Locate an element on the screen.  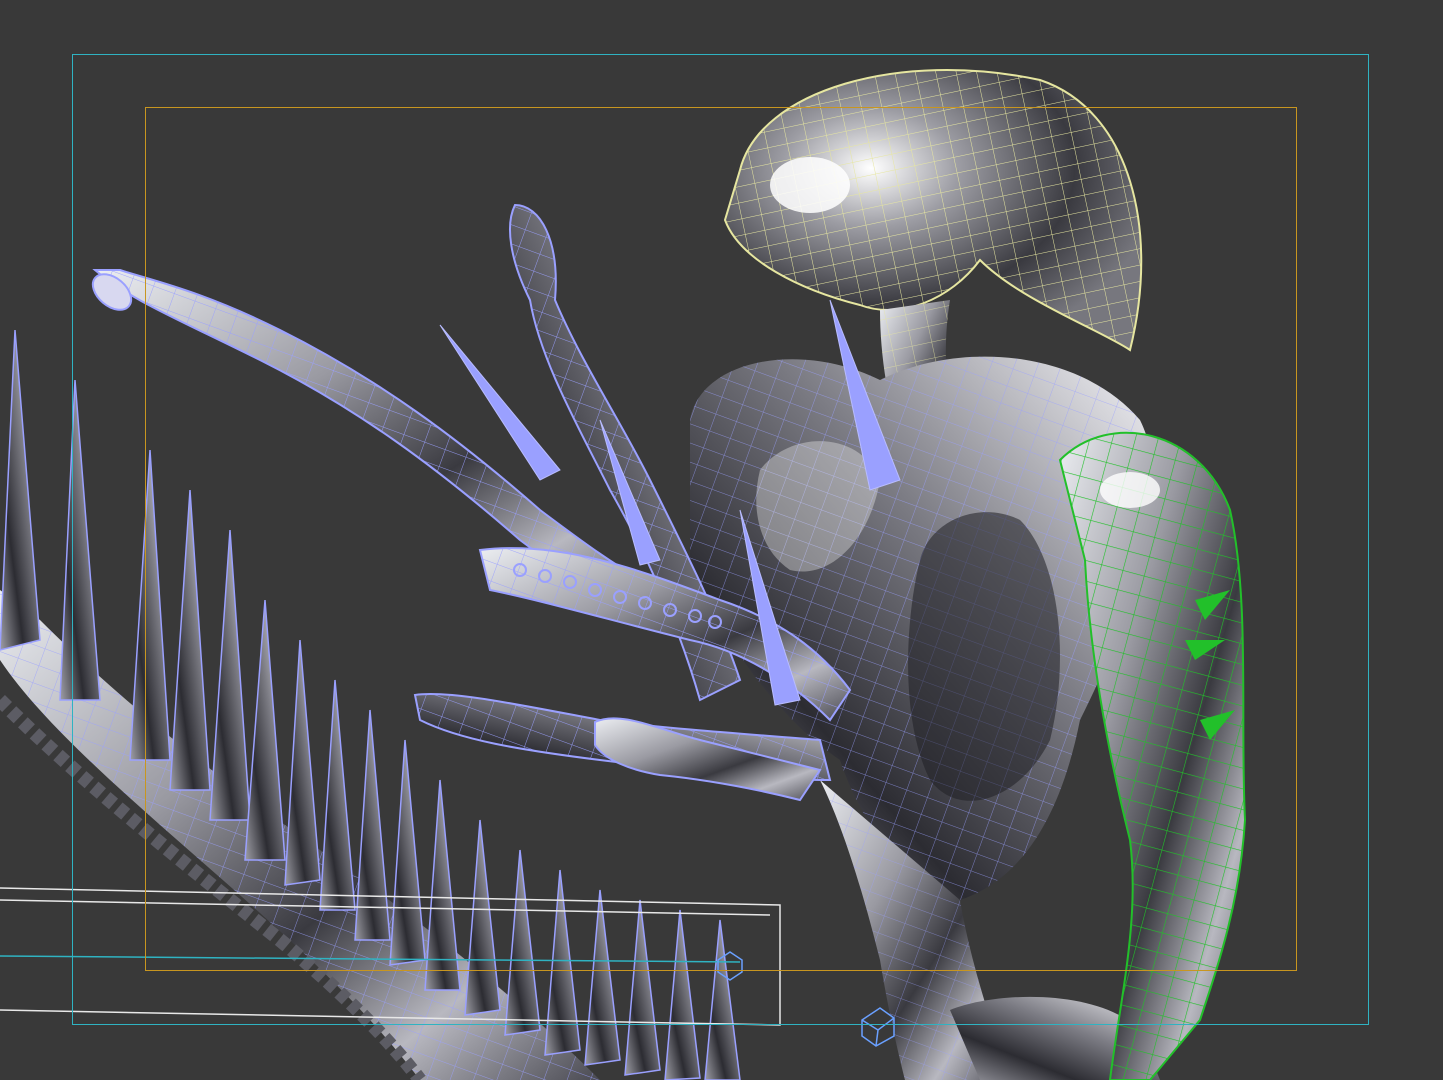
pivot-gizmo is located at coordinates (806, 999).